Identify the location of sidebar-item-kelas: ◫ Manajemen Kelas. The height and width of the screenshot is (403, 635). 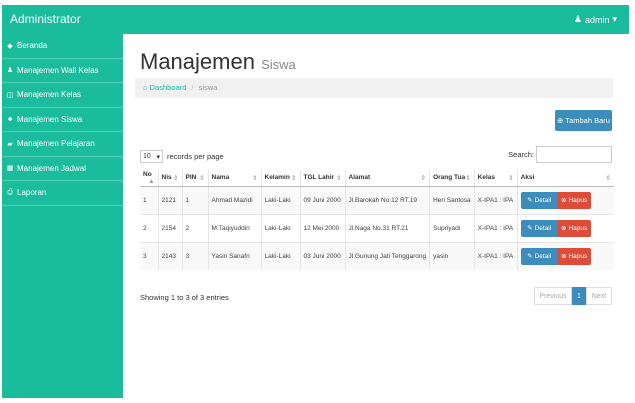
(62, 95).